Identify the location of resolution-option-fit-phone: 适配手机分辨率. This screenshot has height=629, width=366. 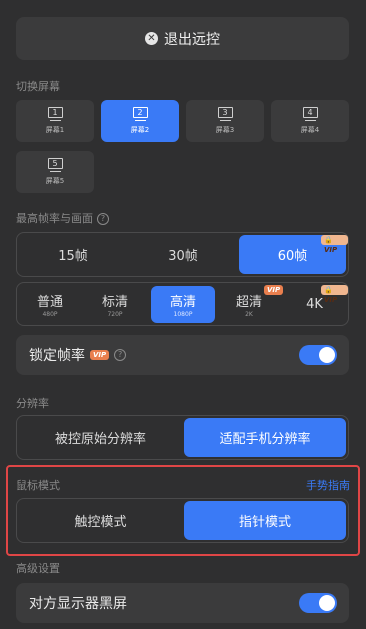
(265, 437).